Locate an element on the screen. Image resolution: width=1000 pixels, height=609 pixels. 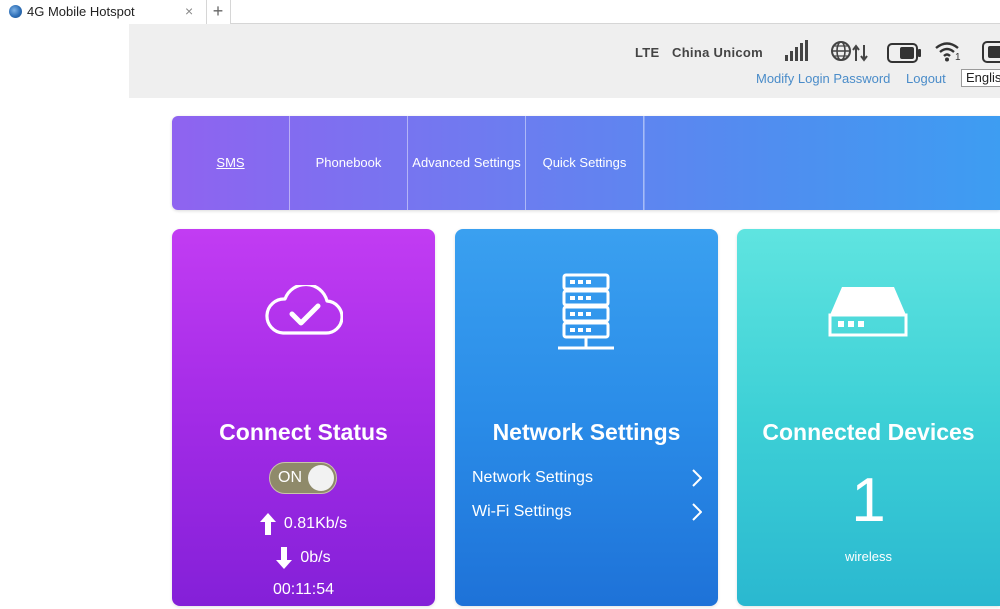
nav-item-label: Advanced Settings is located at coordinates (466, 162).